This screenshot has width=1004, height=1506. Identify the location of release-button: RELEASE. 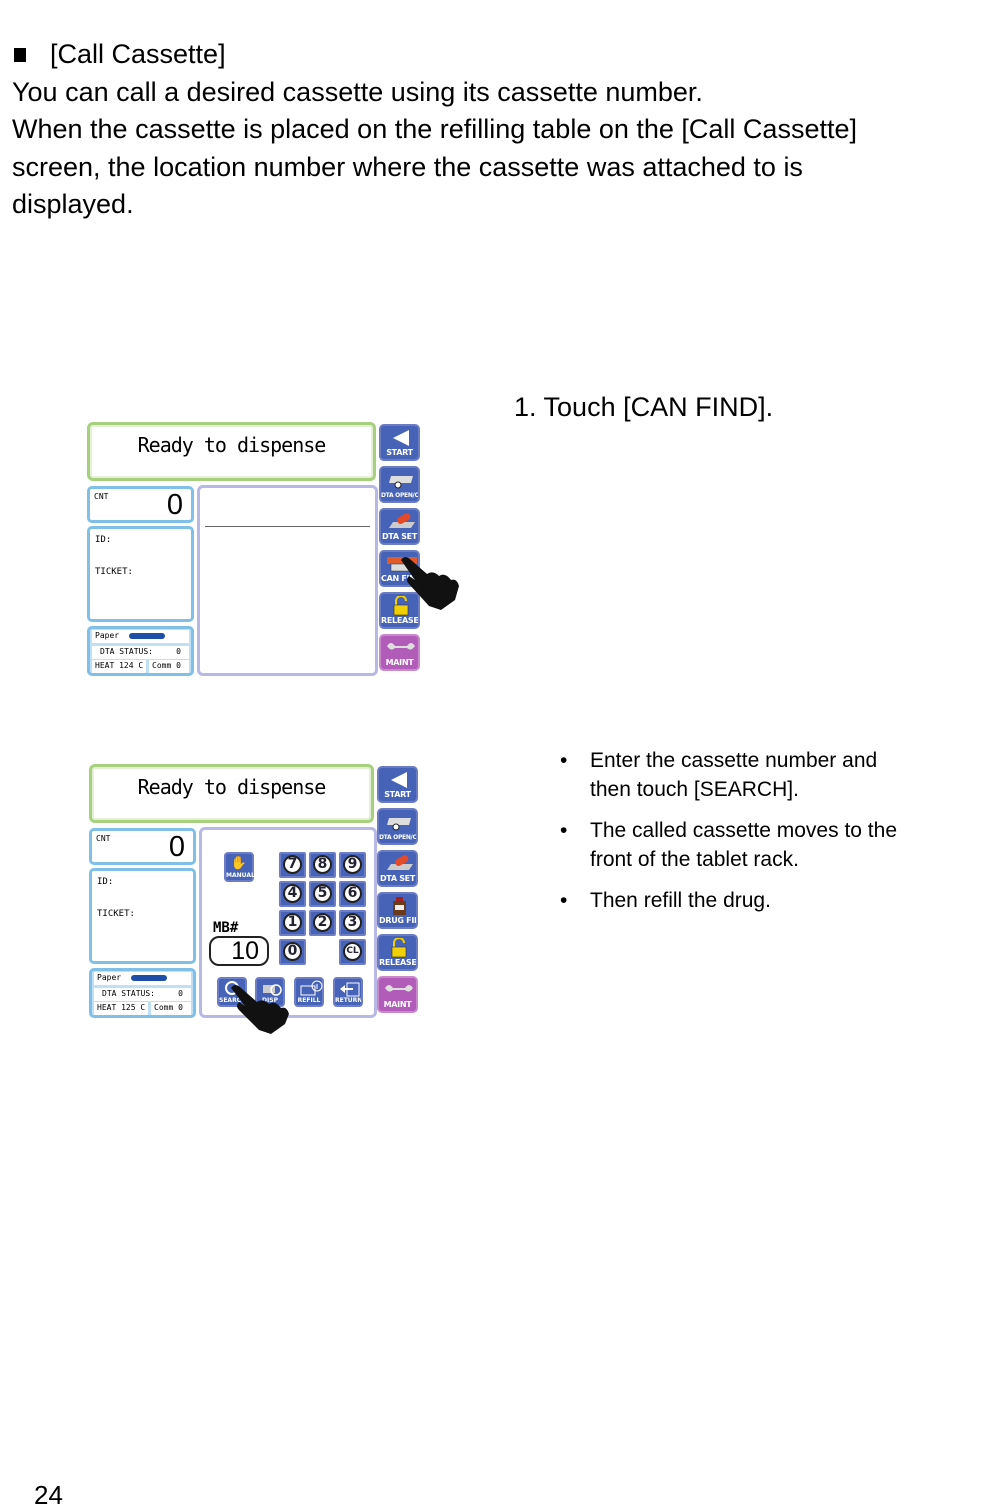
(397, 952).